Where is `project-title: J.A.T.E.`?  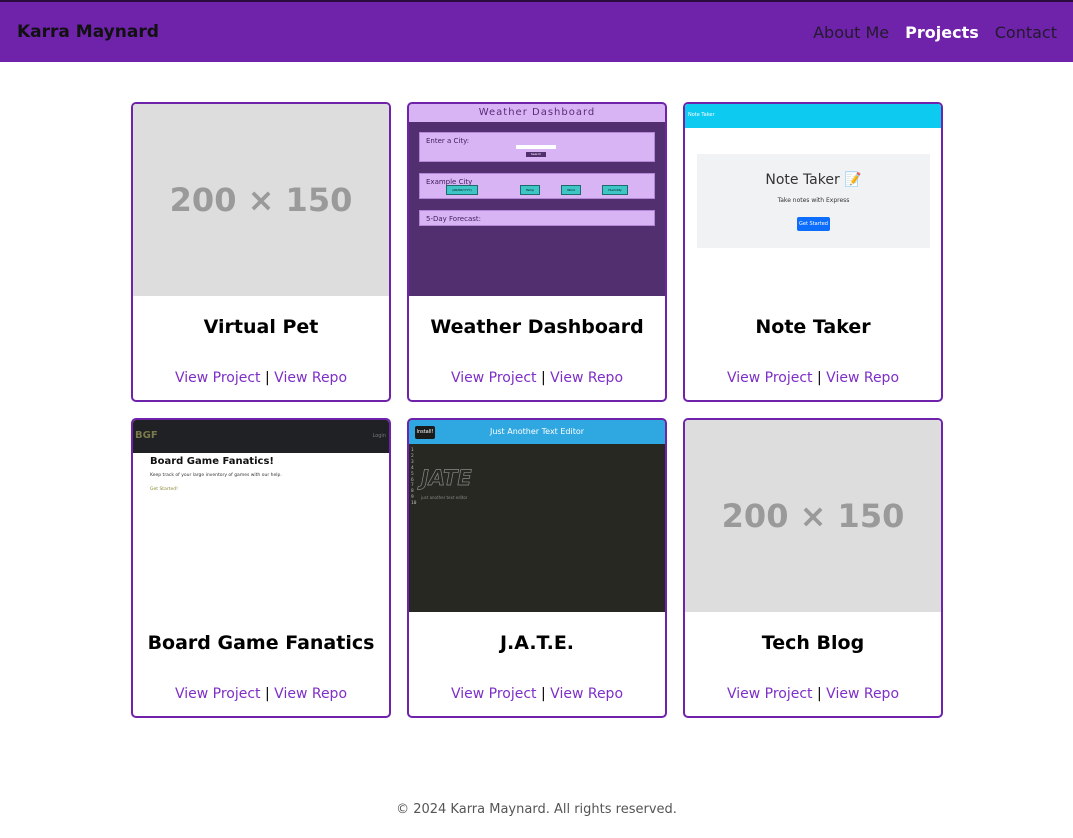 project-title: J.A.T.E. is located at coordinates (537, 643).